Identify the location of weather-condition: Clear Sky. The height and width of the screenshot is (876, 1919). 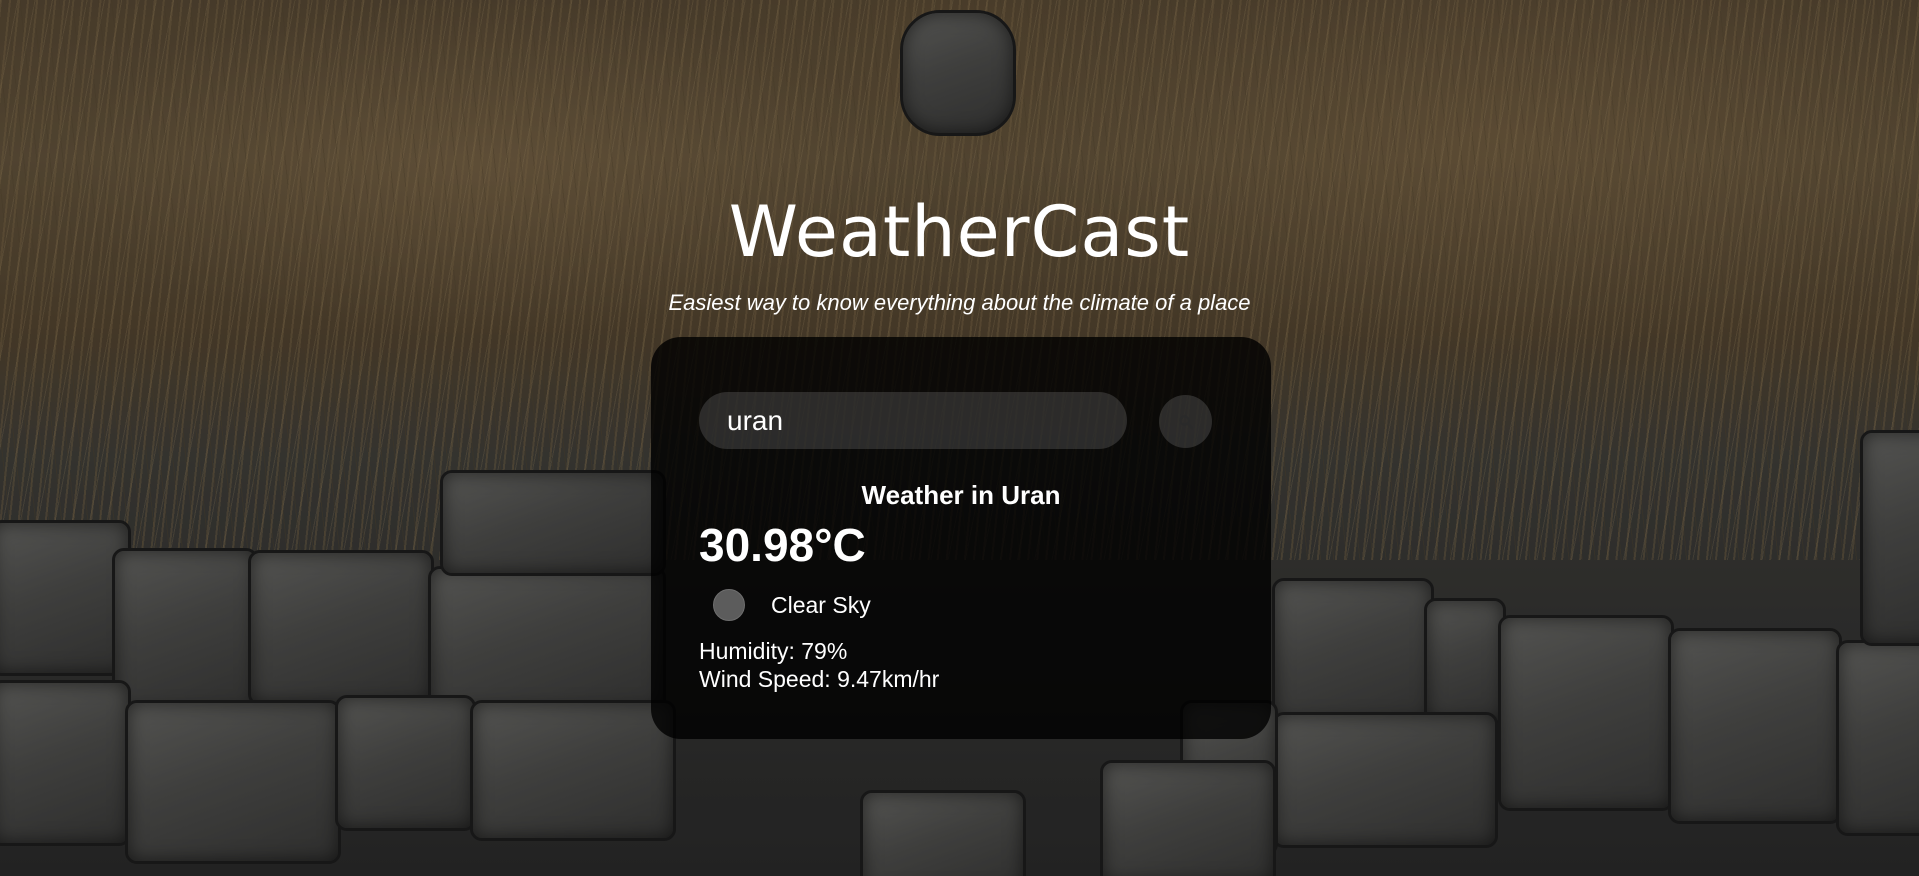
(792, 605).